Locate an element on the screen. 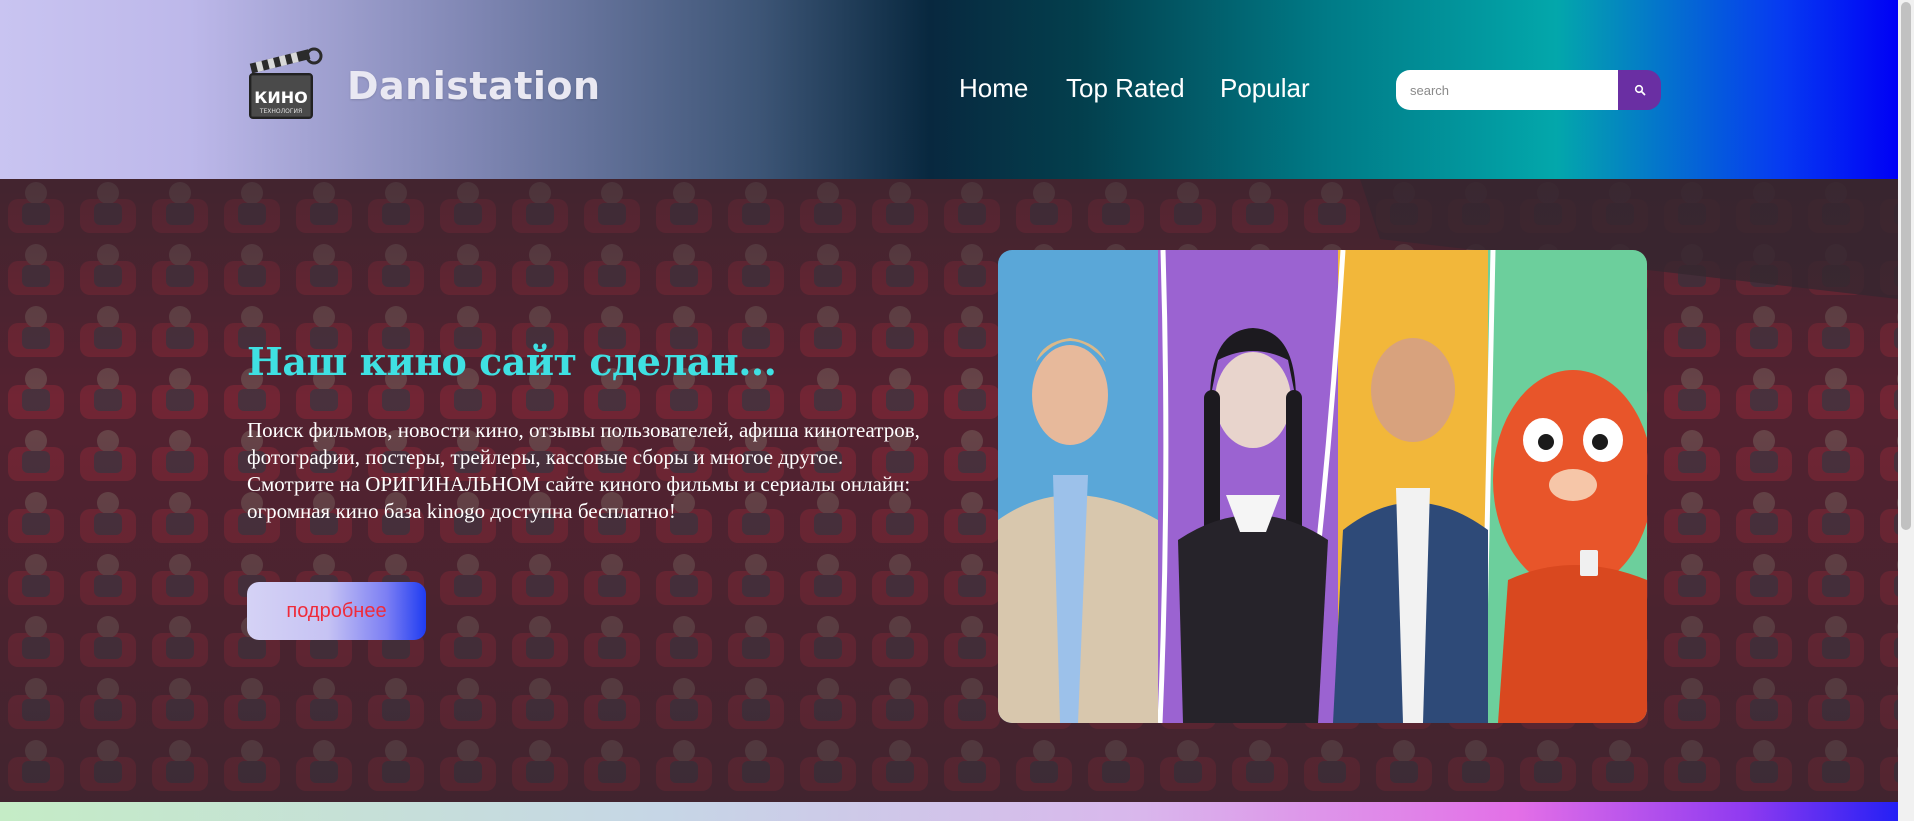  search-icon is located at coordinates (1639, 90).